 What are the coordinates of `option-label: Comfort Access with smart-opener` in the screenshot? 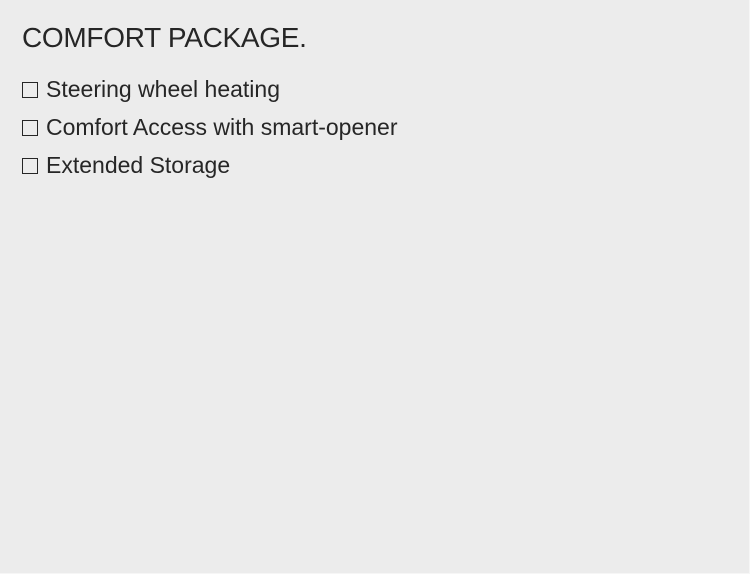 It's located at (222, 127).